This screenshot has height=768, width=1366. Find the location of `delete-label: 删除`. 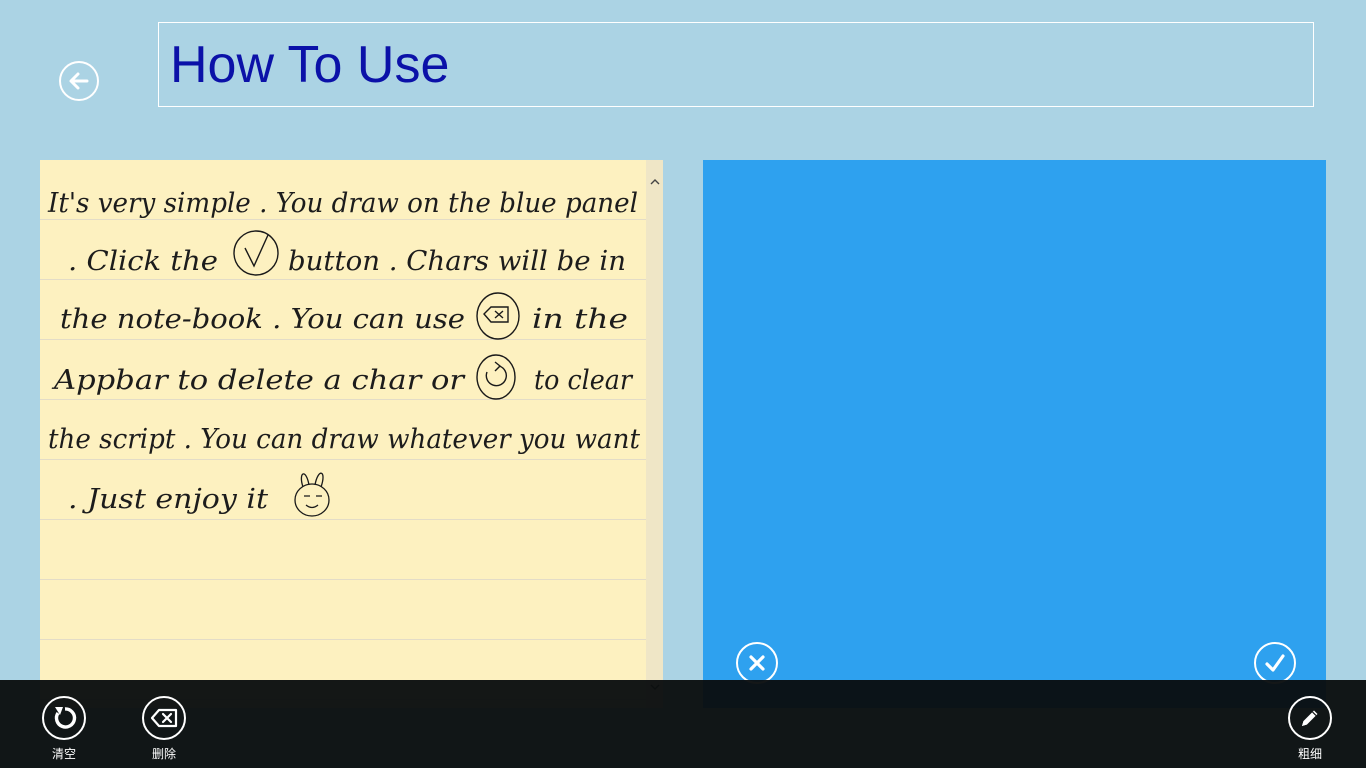

delete-label: 删除 is located at coordinates (163, 754).